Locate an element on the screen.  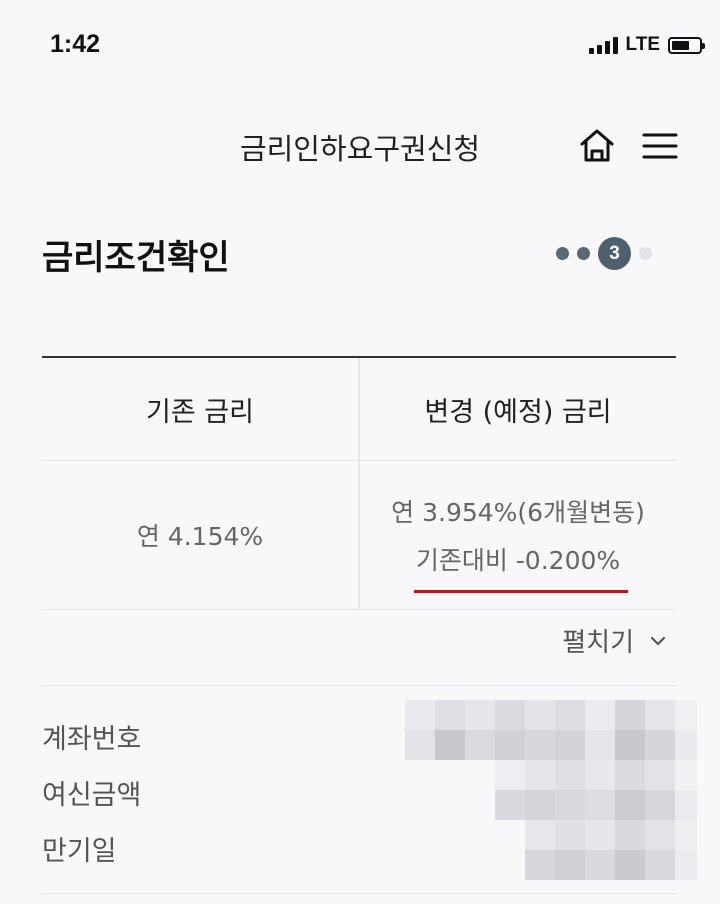
expand-button: 펼치기 is located at coordinates (615, 640).